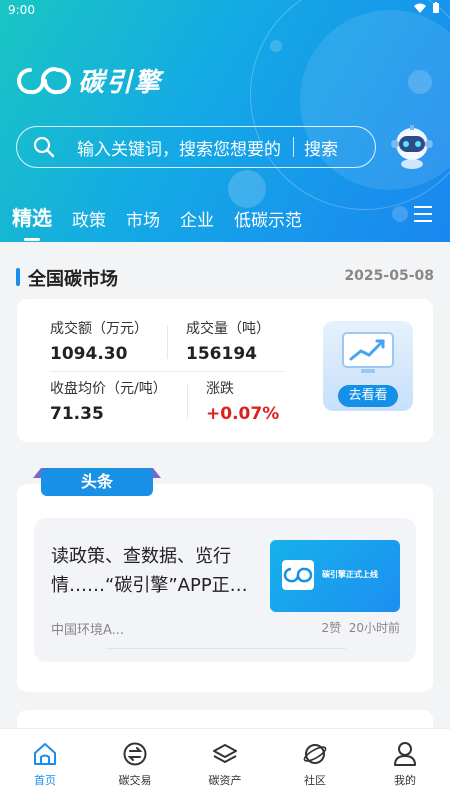  What do you see at coordinates (99, 341) in the screenshot?
I see `turnover-stat: 成交额（万元） 1094.30` at bounding box center [99, 341].